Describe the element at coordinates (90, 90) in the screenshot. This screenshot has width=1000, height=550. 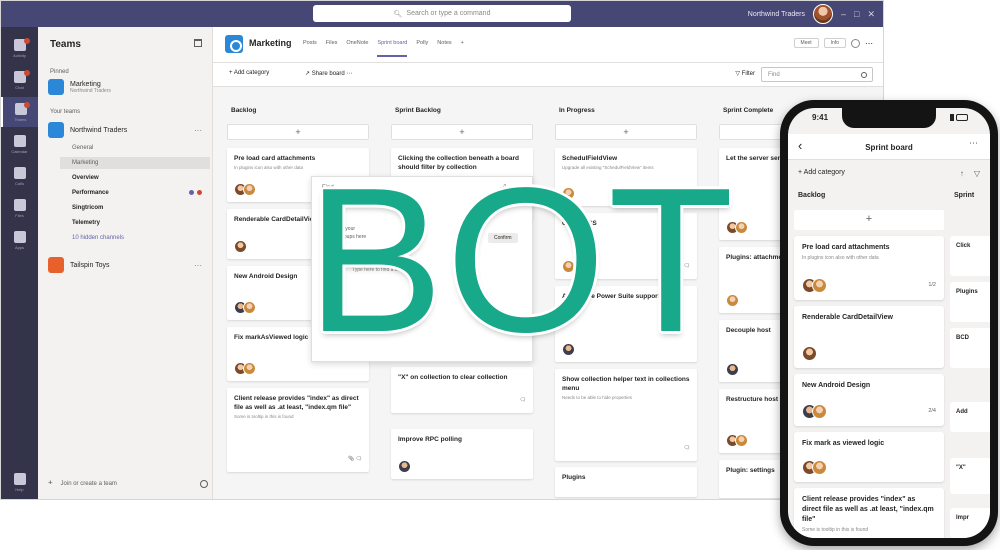
I see `team-subtitle: Northwind Traders` at that location.